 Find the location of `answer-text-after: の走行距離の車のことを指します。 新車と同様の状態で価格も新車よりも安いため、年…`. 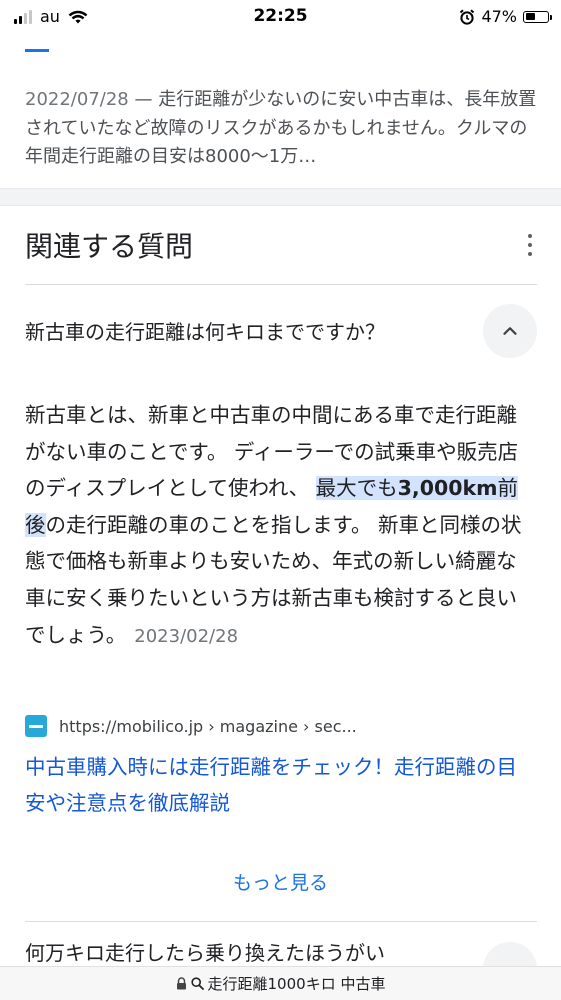

answer-text-after: の走行距離の車のことを指します。 新車と同様の状態で価格も新車よりも安いため、年… is located at coordinates (273, 579).